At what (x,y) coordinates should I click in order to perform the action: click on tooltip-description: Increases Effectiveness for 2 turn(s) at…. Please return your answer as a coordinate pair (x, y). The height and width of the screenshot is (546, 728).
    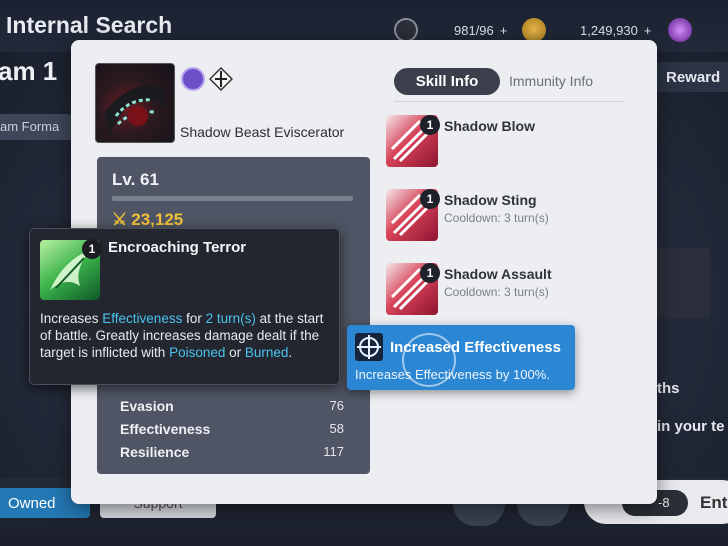
    Looking at the image, I should click on (188, 335).